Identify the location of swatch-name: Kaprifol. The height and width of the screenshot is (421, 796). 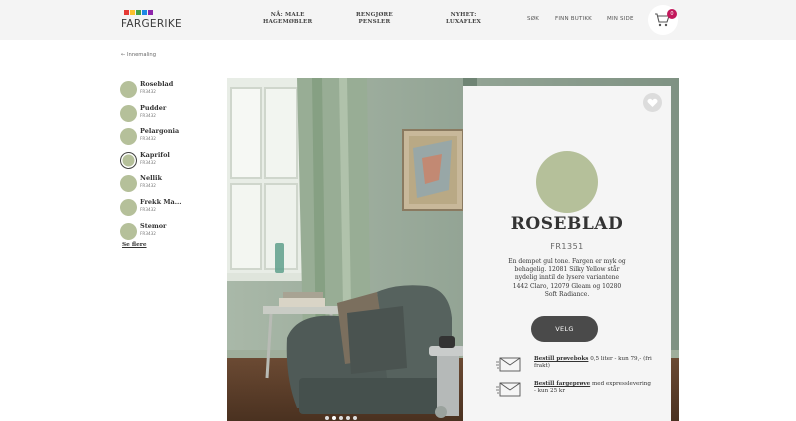
(155, 154).